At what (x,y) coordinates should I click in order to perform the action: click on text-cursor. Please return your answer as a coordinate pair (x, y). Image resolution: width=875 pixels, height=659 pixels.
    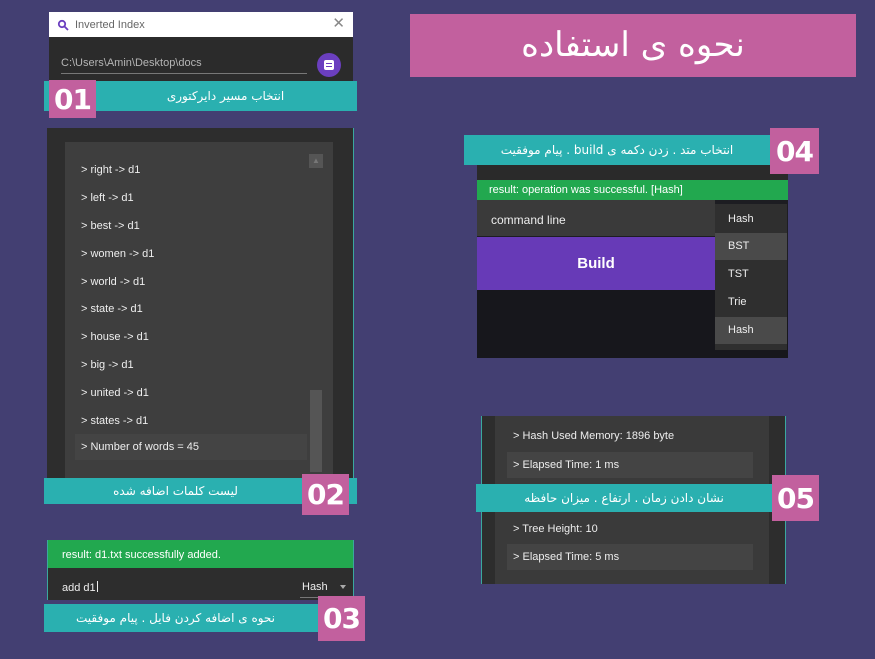
    Looking at the image, I should click on (97, 586).